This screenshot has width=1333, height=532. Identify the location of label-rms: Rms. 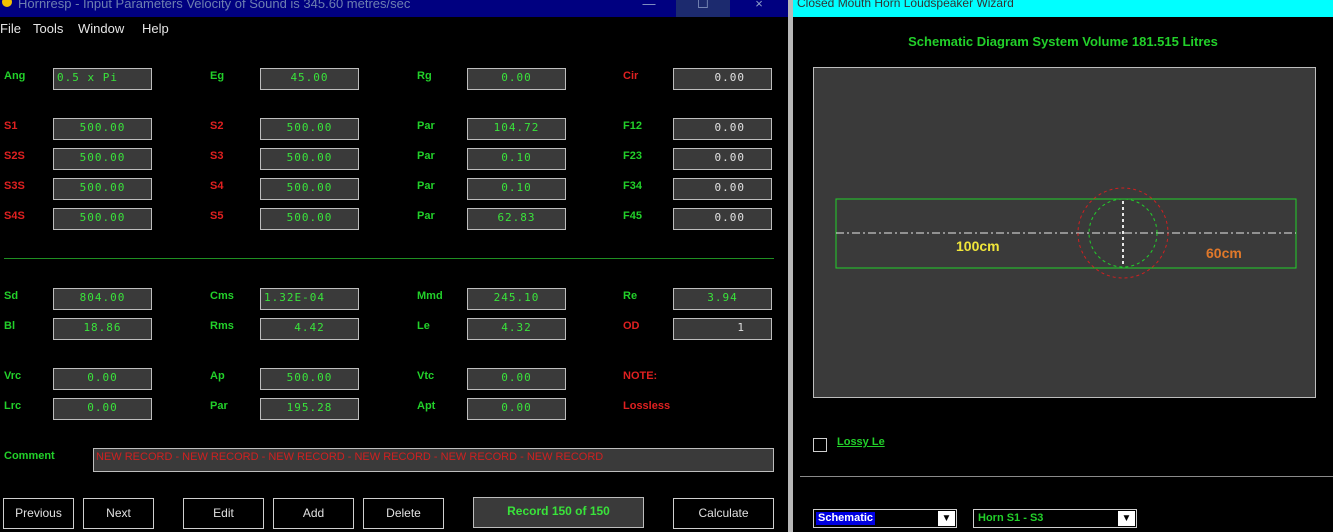
(222, 326).